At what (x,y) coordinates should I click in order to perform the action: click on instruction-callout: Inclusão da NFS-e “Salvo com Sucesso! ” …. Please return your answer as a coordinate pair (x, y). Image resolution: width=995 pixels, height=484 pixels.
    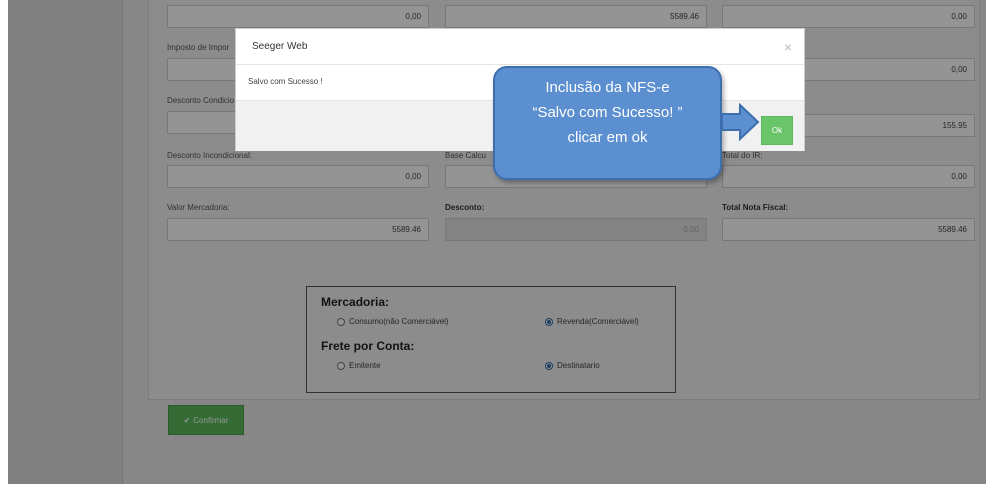
    Looking at the image, I should click on (607, 123).